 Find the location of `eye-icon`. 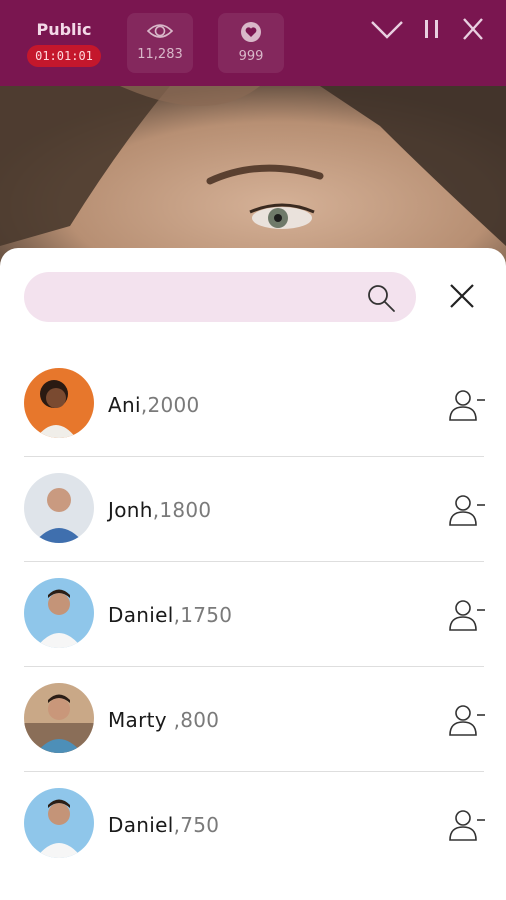

eye-icon is located at coordinates (160, 31).